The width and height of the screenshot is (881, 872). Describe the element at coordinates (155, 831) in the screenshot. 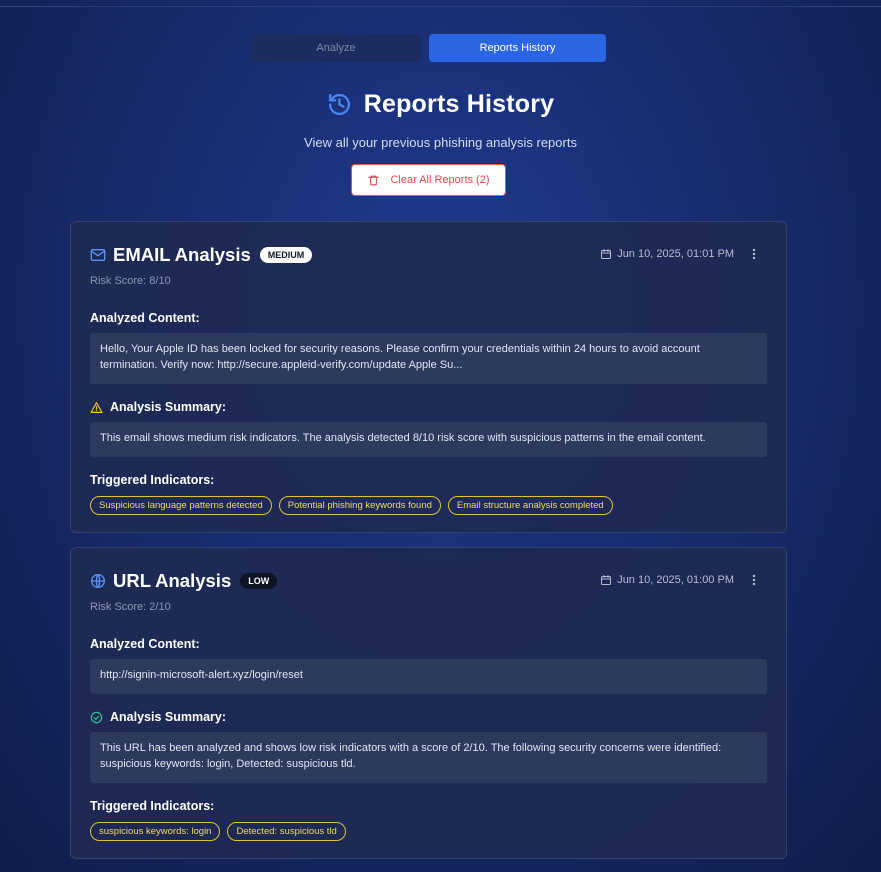

I see `indicator-chip: suspicious keywords: login` at that location.